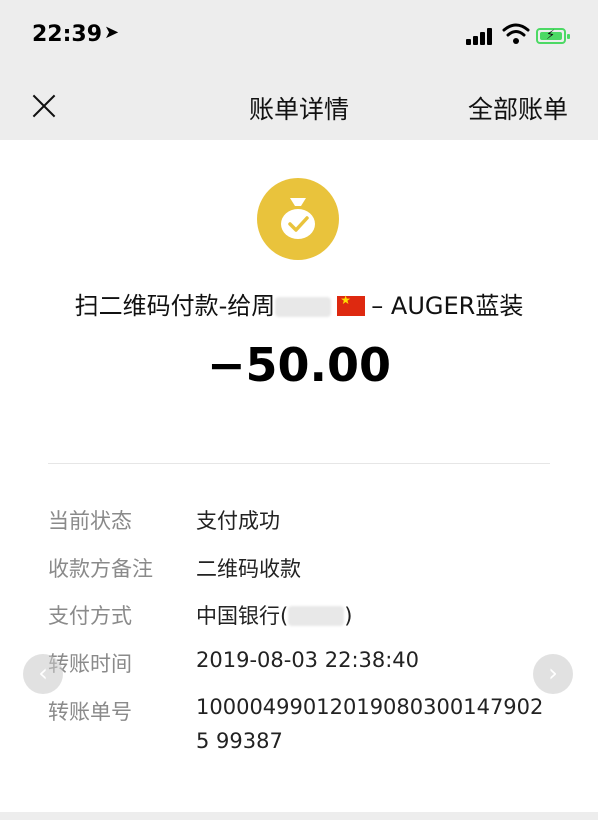 This screenshot has width=598, height=820. What do you see at coordinates (299, 463) in the screenshot?
I see `divider` at bounding box center [299, 463].